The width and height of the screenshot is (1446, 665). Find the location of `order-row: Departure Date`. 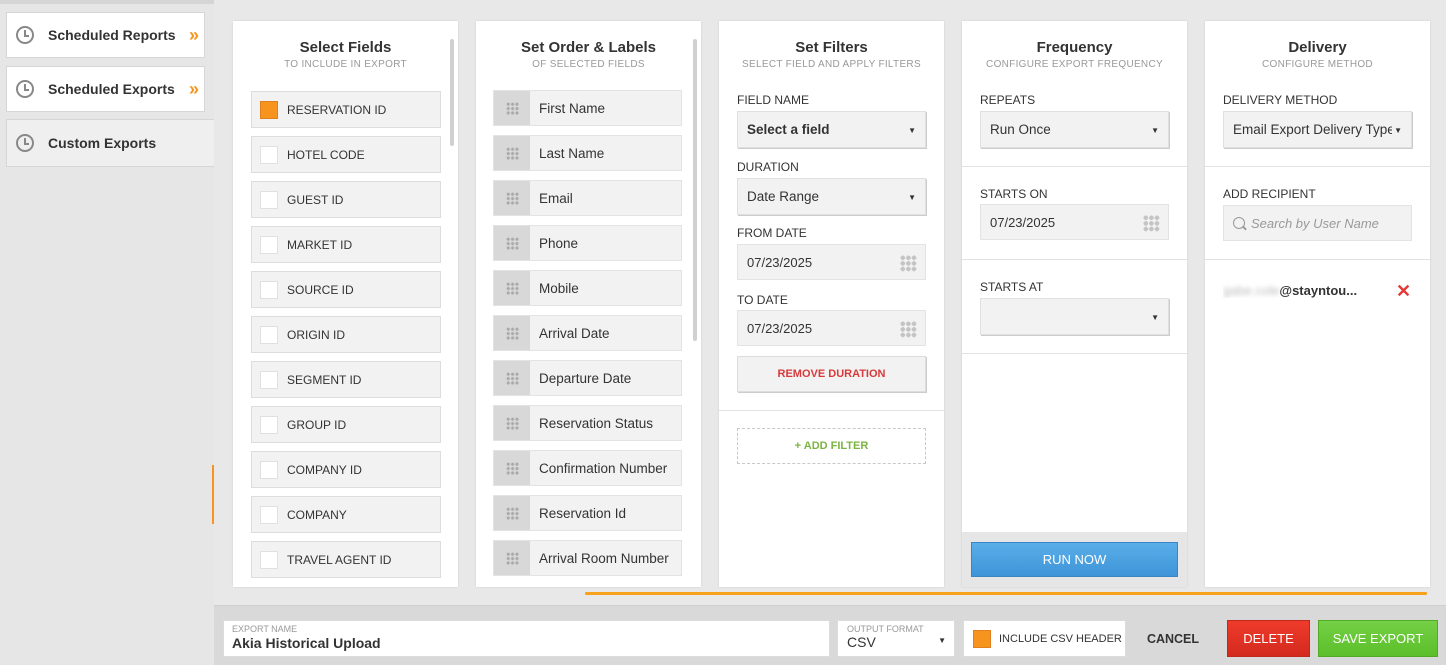

order-row: Departure Date is located at coordinates (587, 378).